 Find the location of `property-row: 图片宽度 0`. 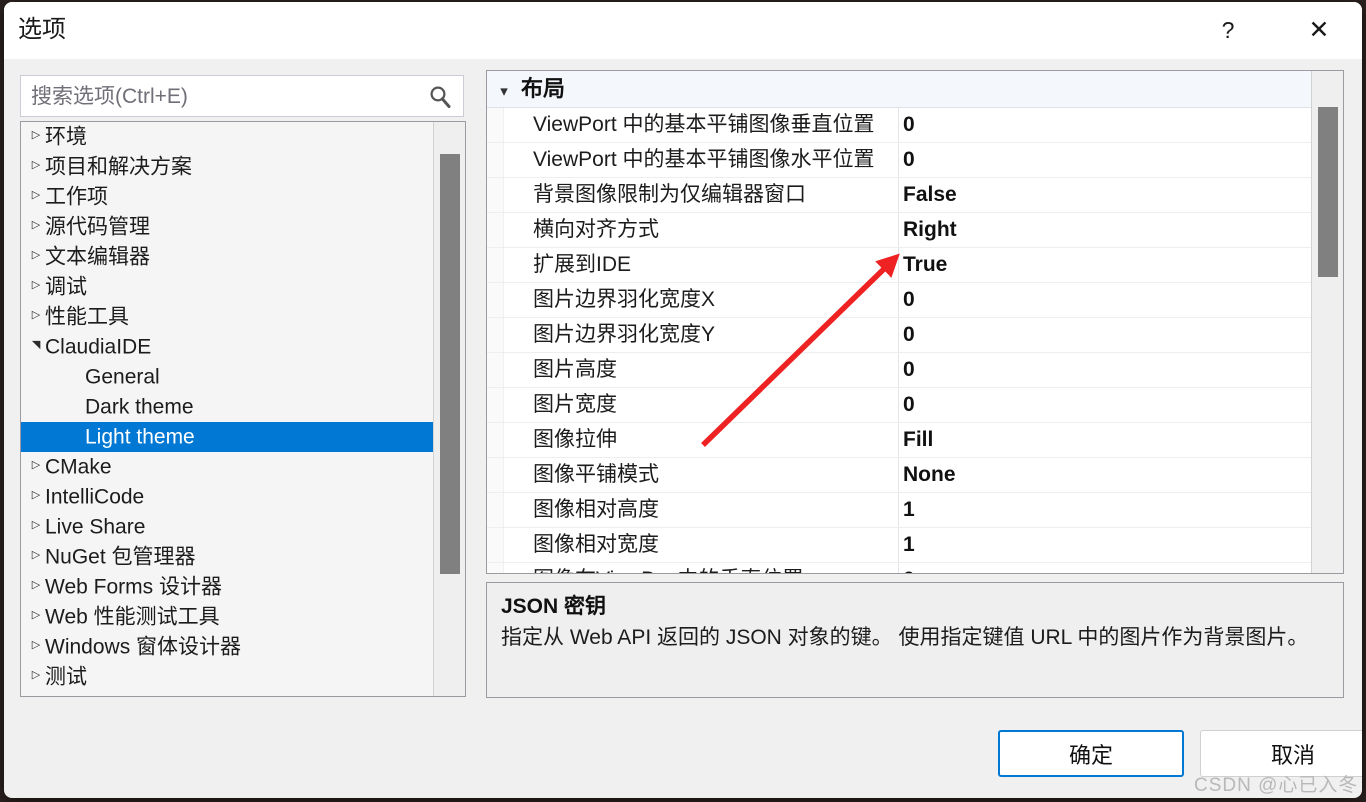

property-row: 图片宽度 0 is located at coordinates (899, 405).